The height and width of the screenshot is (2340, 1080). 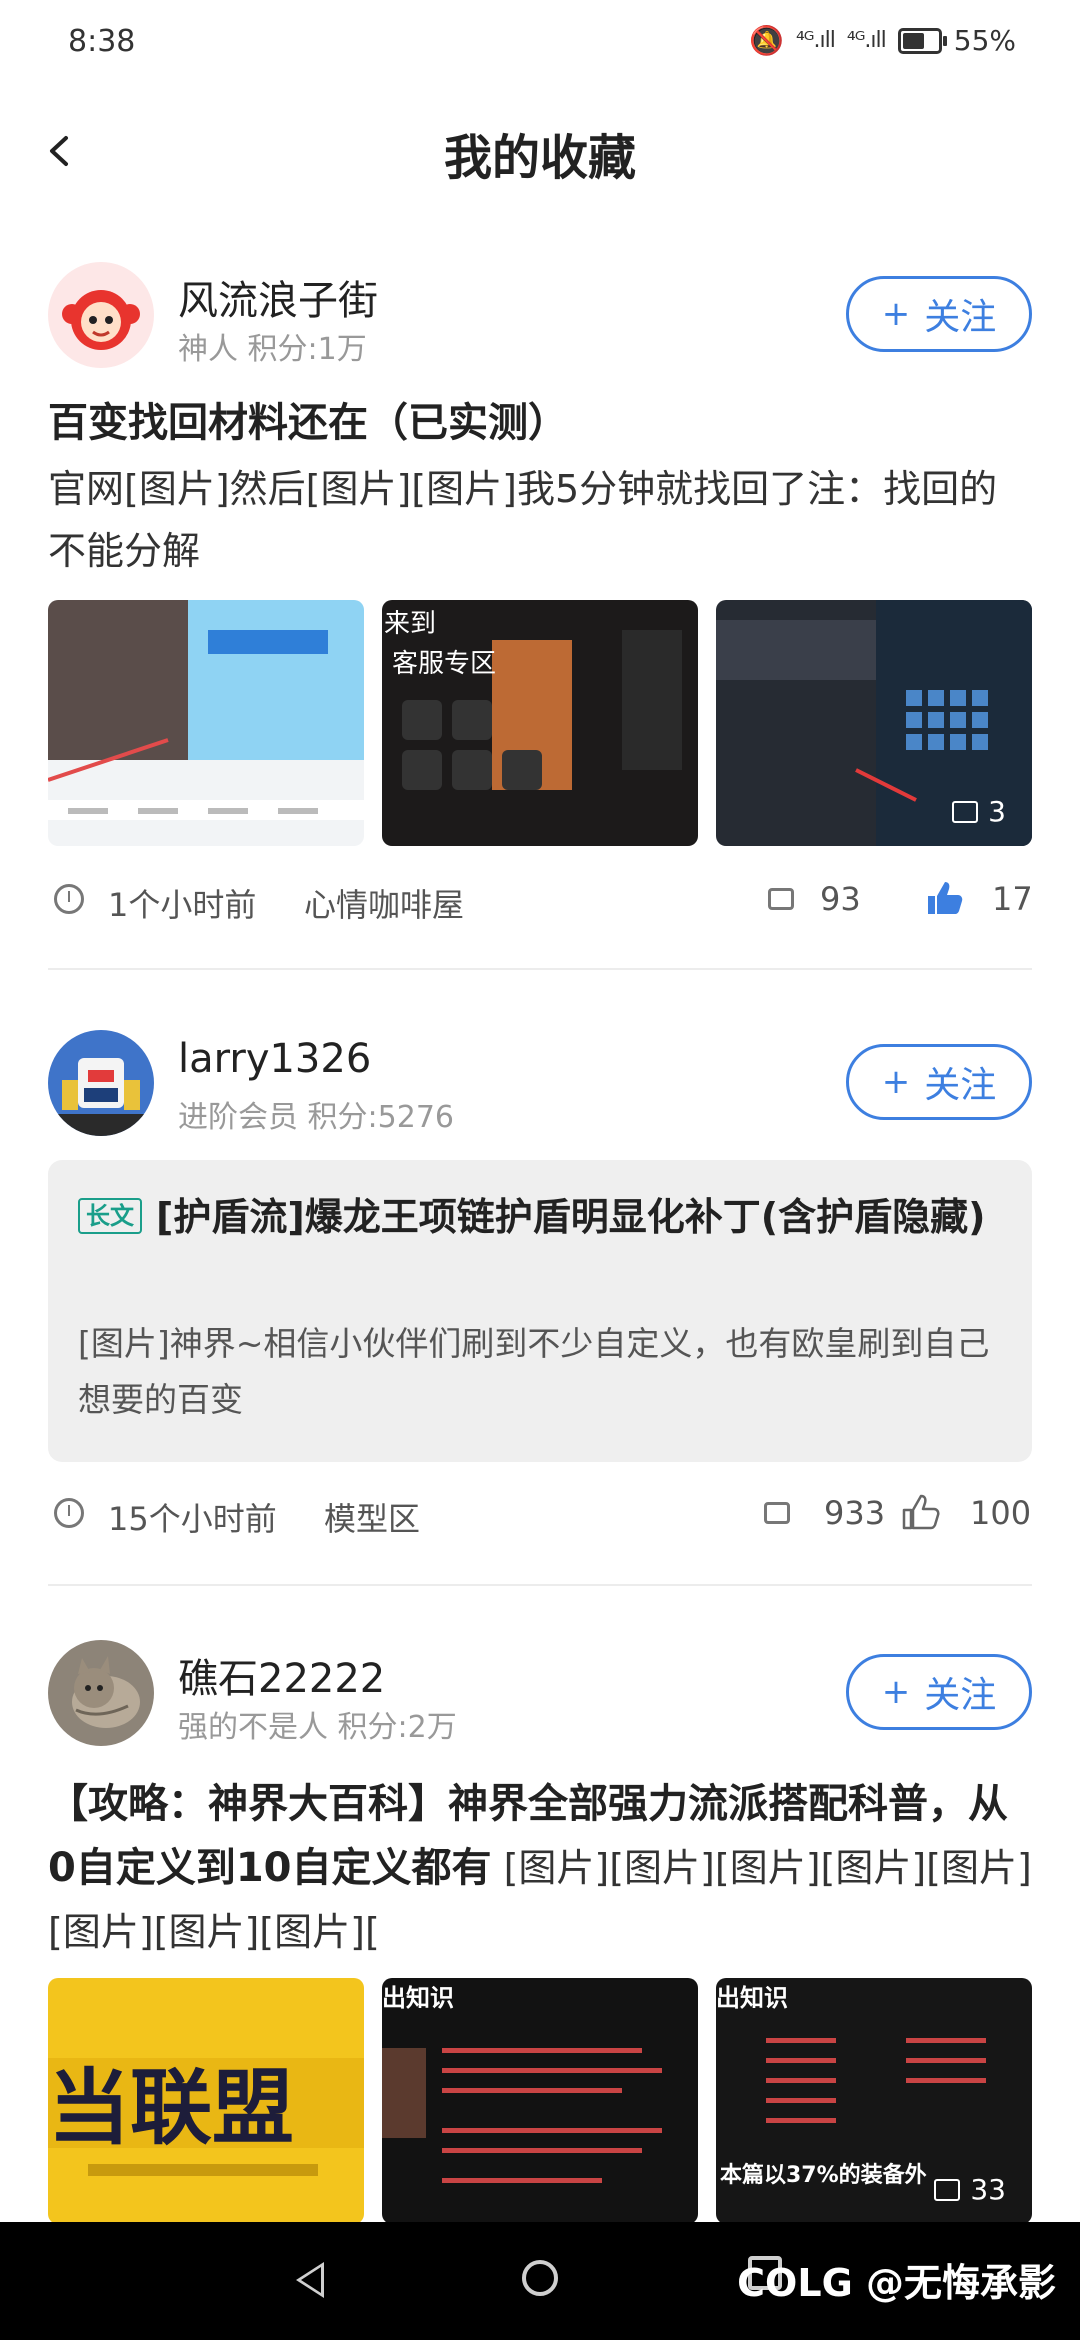 I want to click on signal-icon: ⁴ᴳ.ıll, so click(x=815, y=40).